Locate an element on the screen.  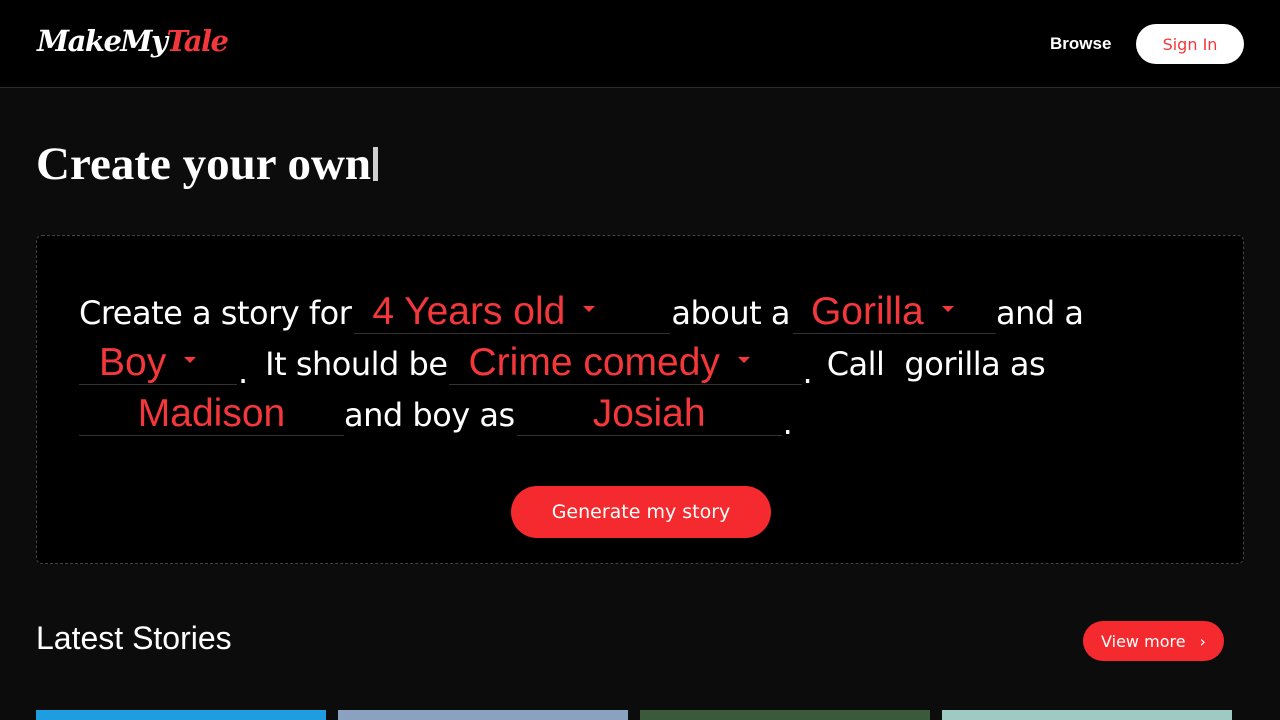
view-more-button: View more › is located at coordinates (1153, 641).